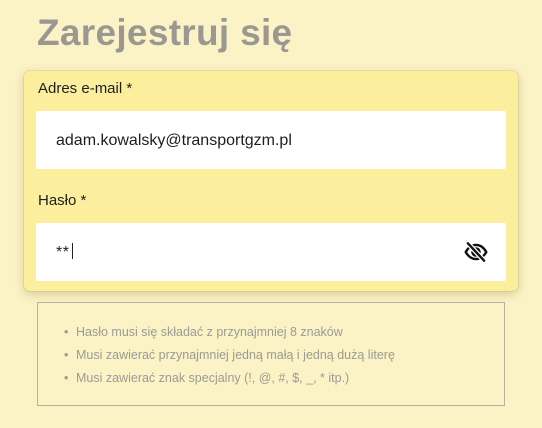 This screenshot has height=428, width=542. I want to click on text-caret, so click(73, 251).